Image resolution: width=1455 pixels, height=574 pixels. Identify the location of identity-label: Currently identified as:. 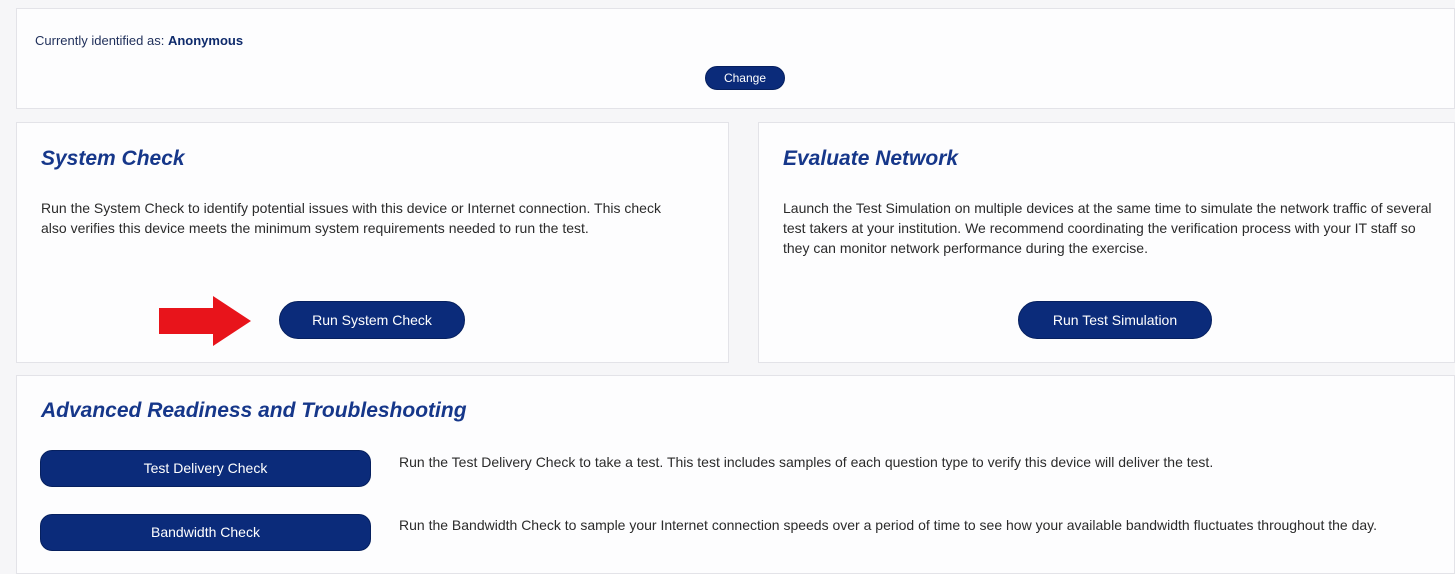
(100, 40).